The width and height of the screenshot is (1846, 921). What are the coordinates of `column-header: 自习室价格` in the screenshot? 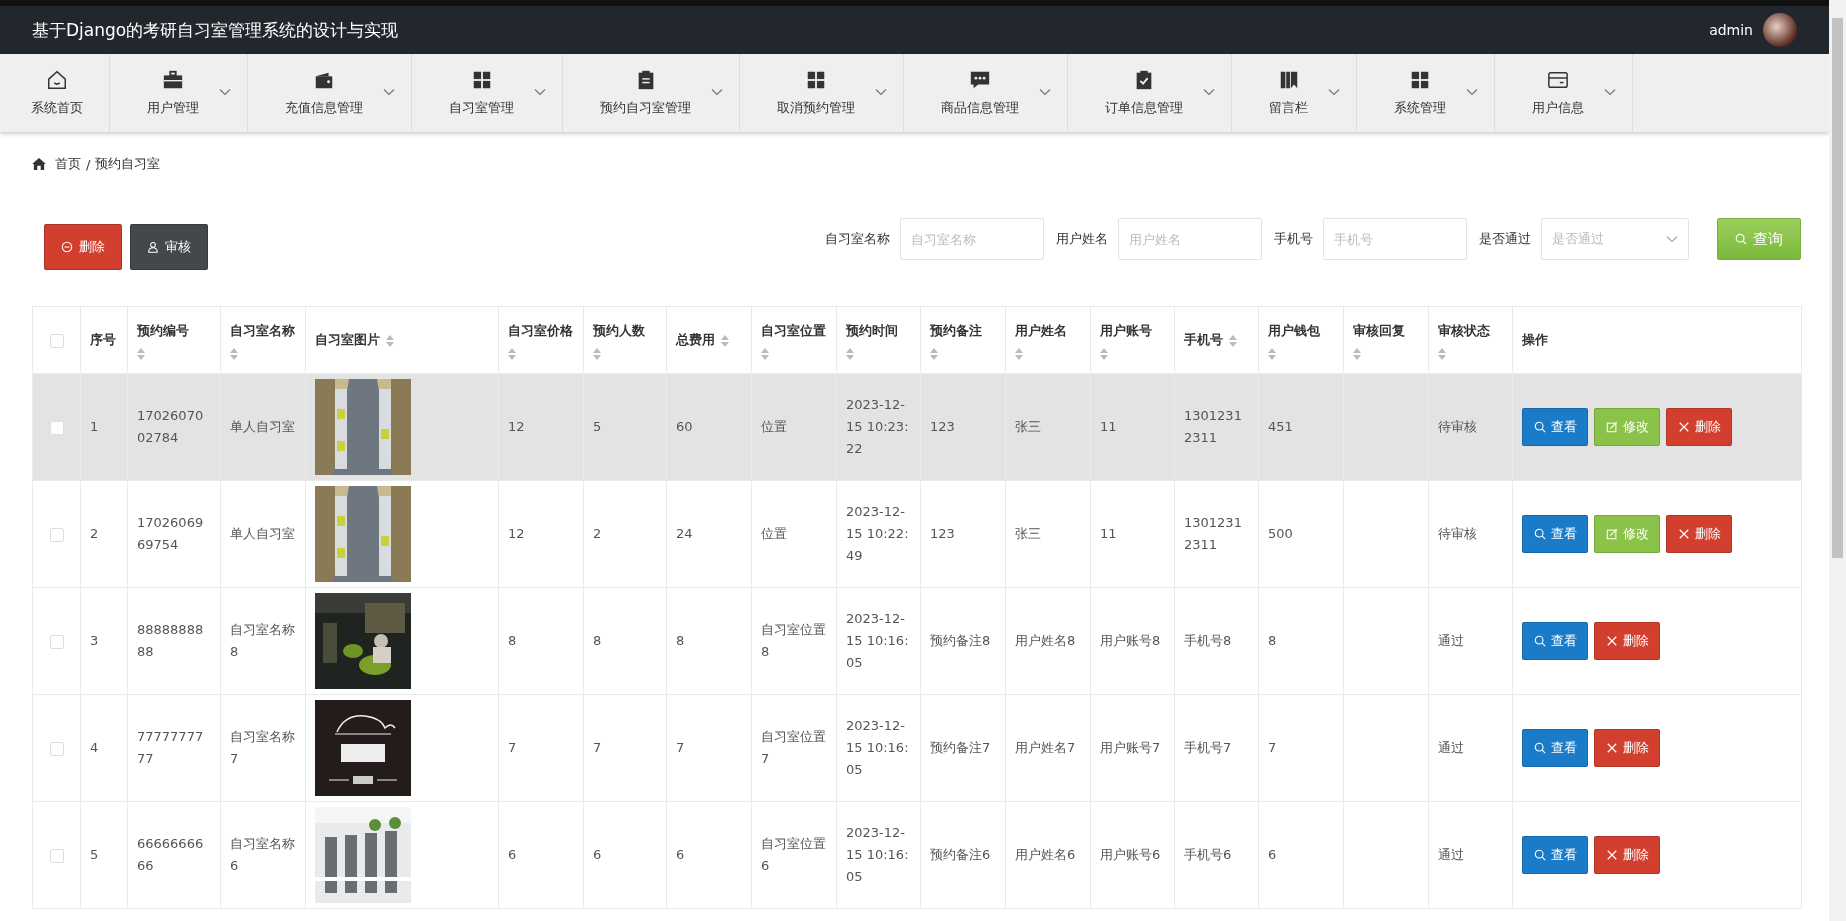 It's located at (541, 340).